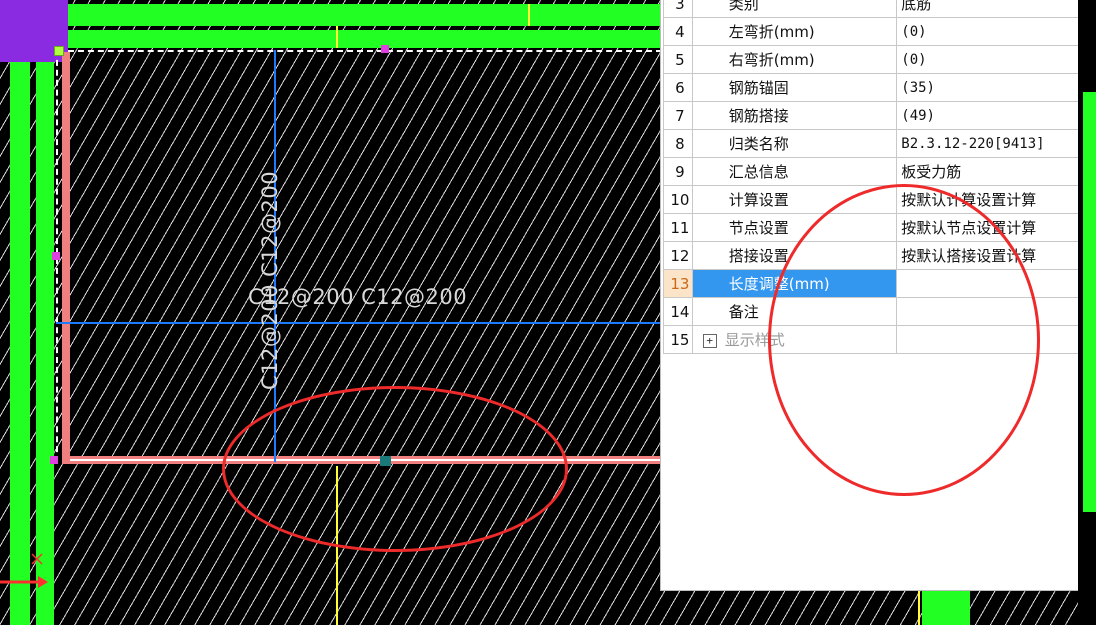  I want to click on property-name: 计算设置, so click(794, 199).